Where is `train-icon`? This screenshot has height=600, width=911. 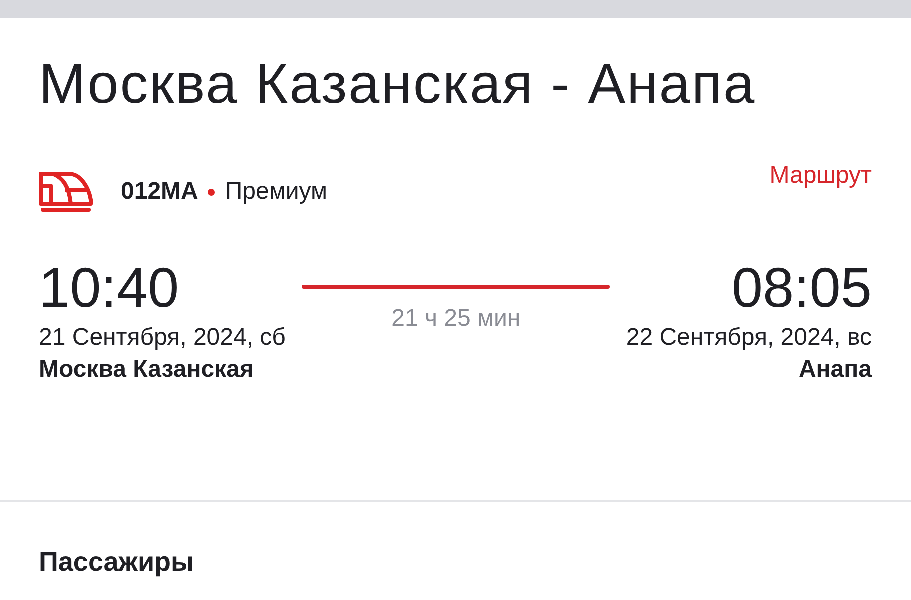
train-icon is located at coordinates (66, 192).